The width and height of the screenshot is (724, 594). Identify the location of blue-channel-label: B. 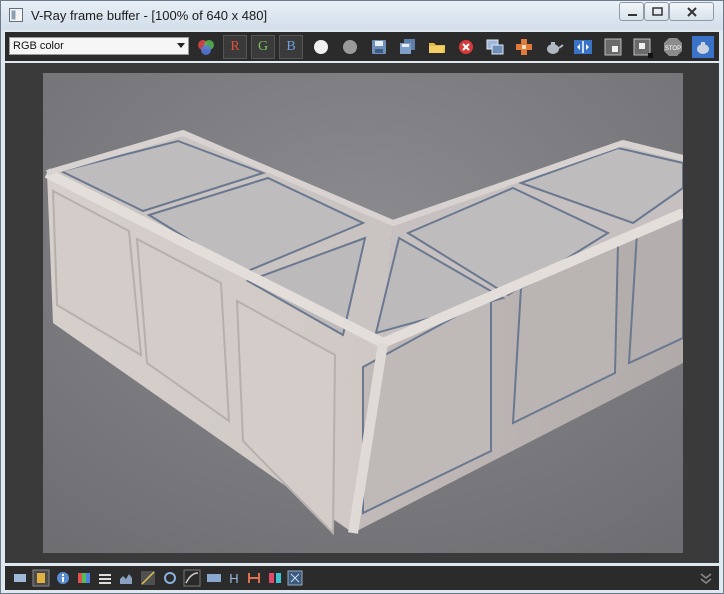
(291, 46).